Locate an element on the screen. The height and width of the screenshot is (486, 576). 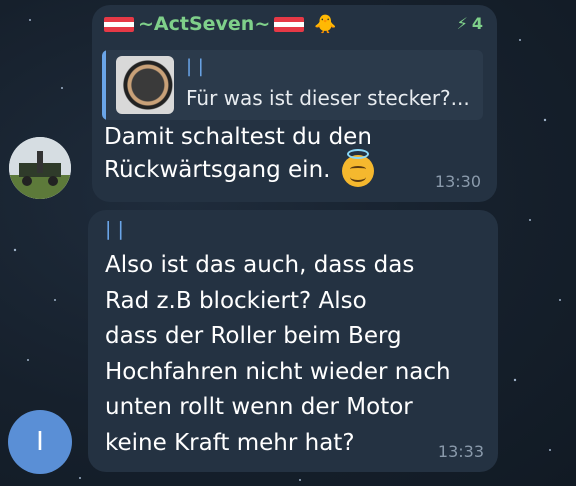
boost-count: 4 is located at coordinates (477, 23).